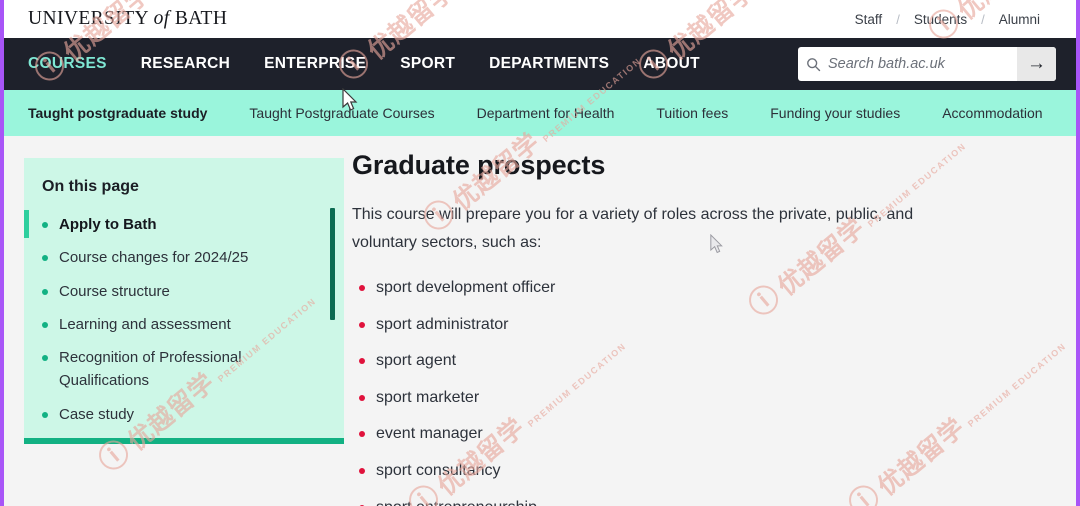 The width and height of the screenshot is (1080, 506). I want to click on sidebar-item-course-changes: Course changes for 2024/25, so click(184, 257).